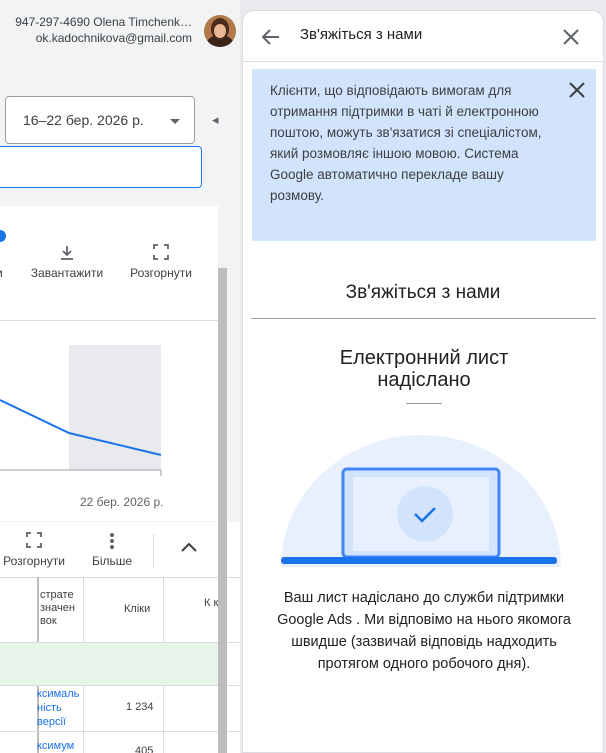 This screenshot has width=606, height=753. I want to click on panel-header: Зв'яжіться з нами, so click(423, 36).